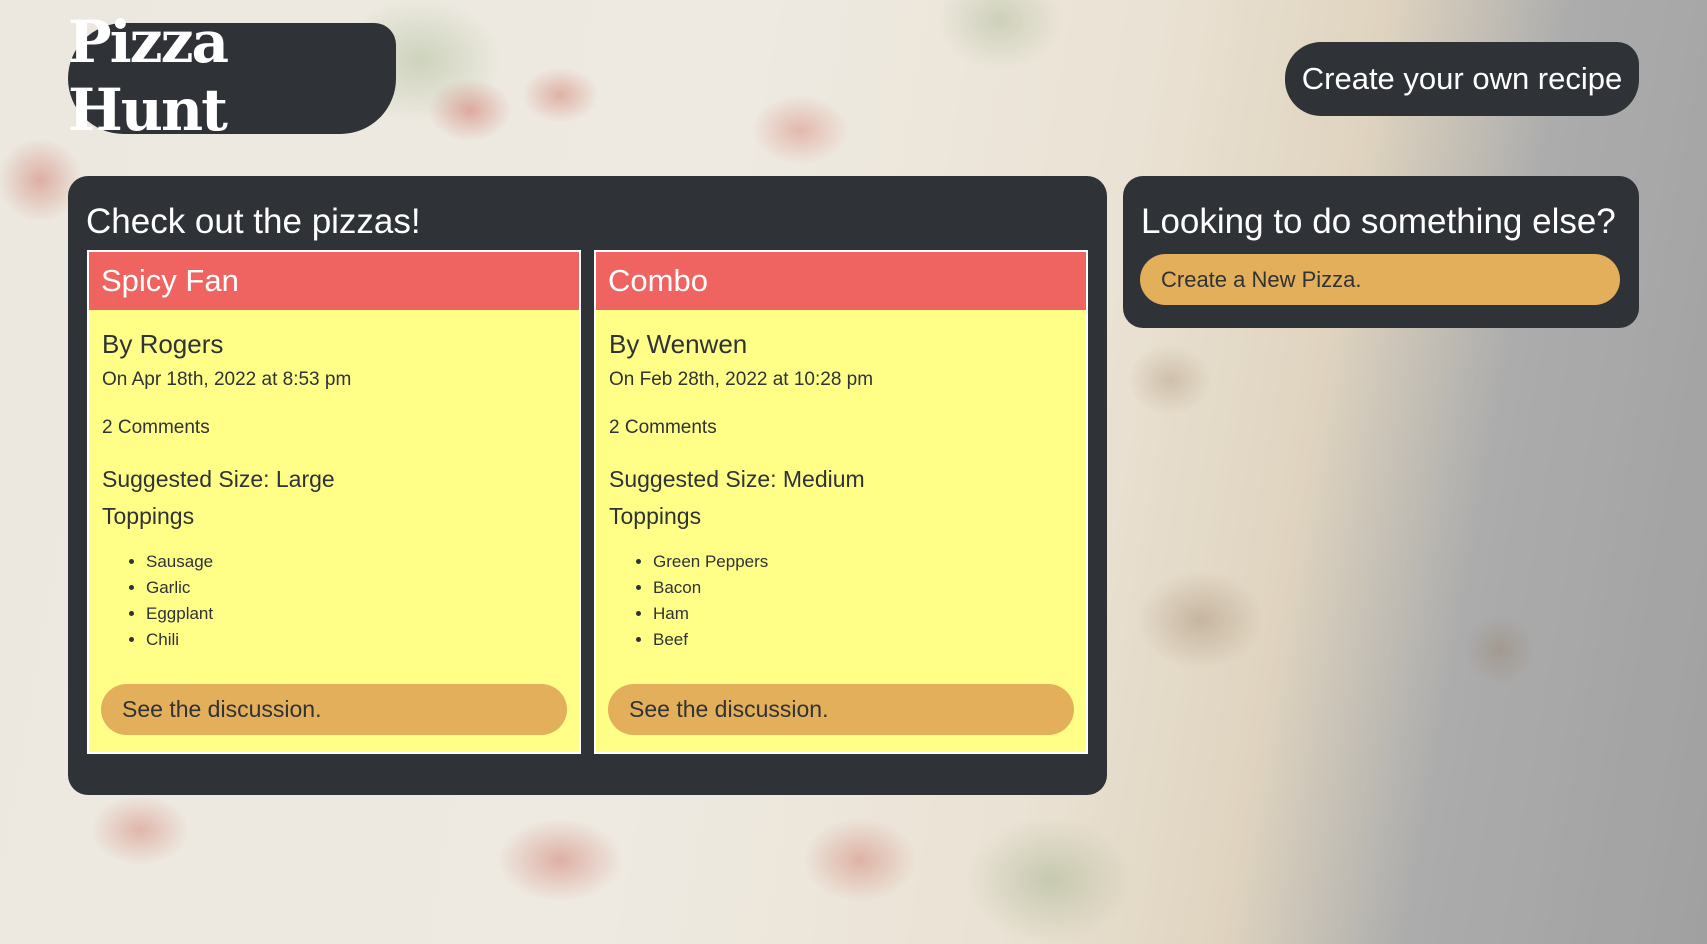 The height and width of the screenshot is (944, 1707). I want to click on toppings-list: Sausage Garlic Eggplant Chili, so click(334, 601).